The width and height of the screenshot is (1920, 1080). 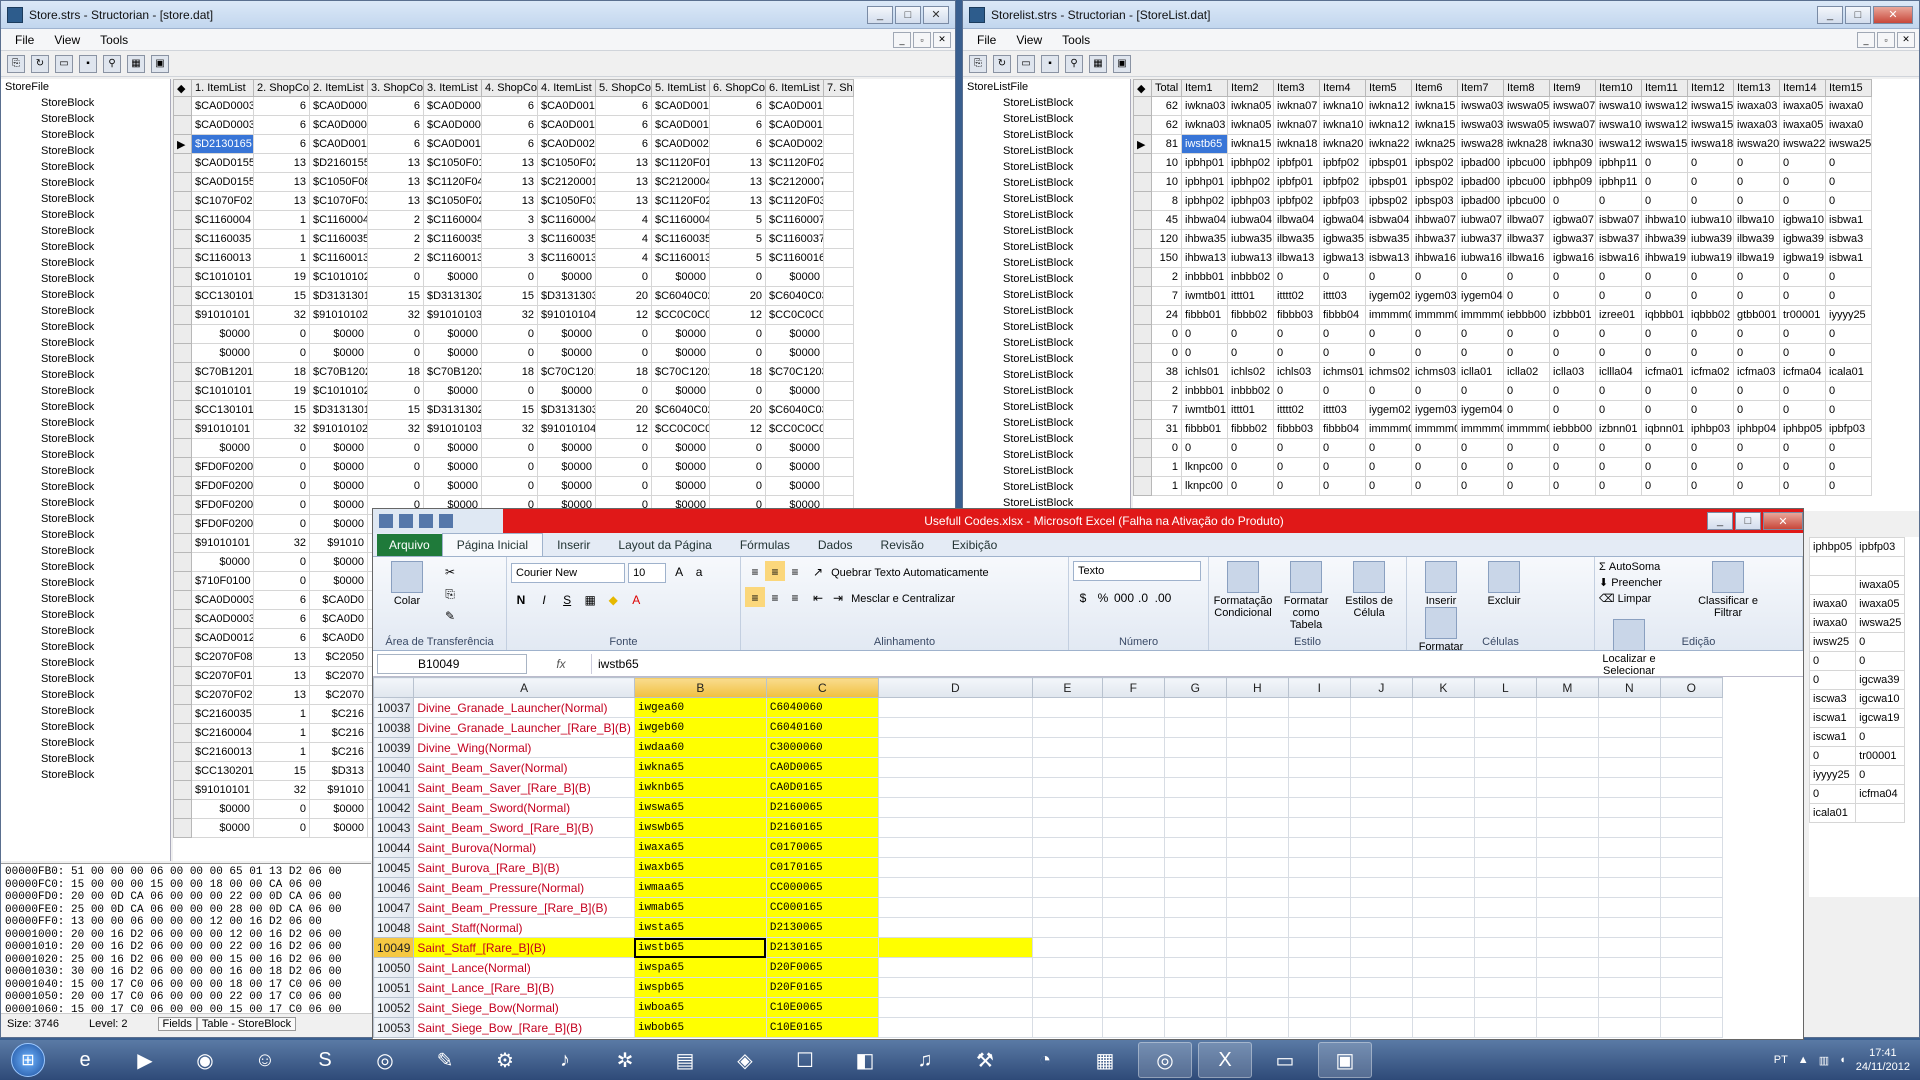 What do you see at coordinates (625, 1060) in the screenshot?
I see `gear-app-icon: ✲` at bounding box center [625, 1060].